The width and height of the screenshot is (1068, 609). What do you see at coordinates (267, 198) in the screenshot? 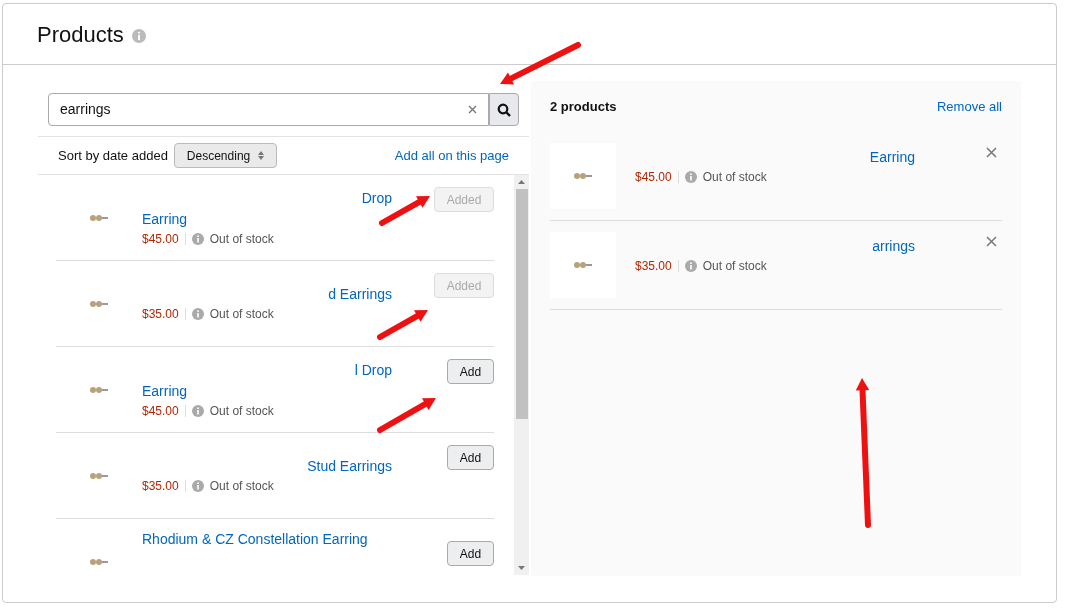
I see `product-title-link: Drop` at bounding box center [267, 198].